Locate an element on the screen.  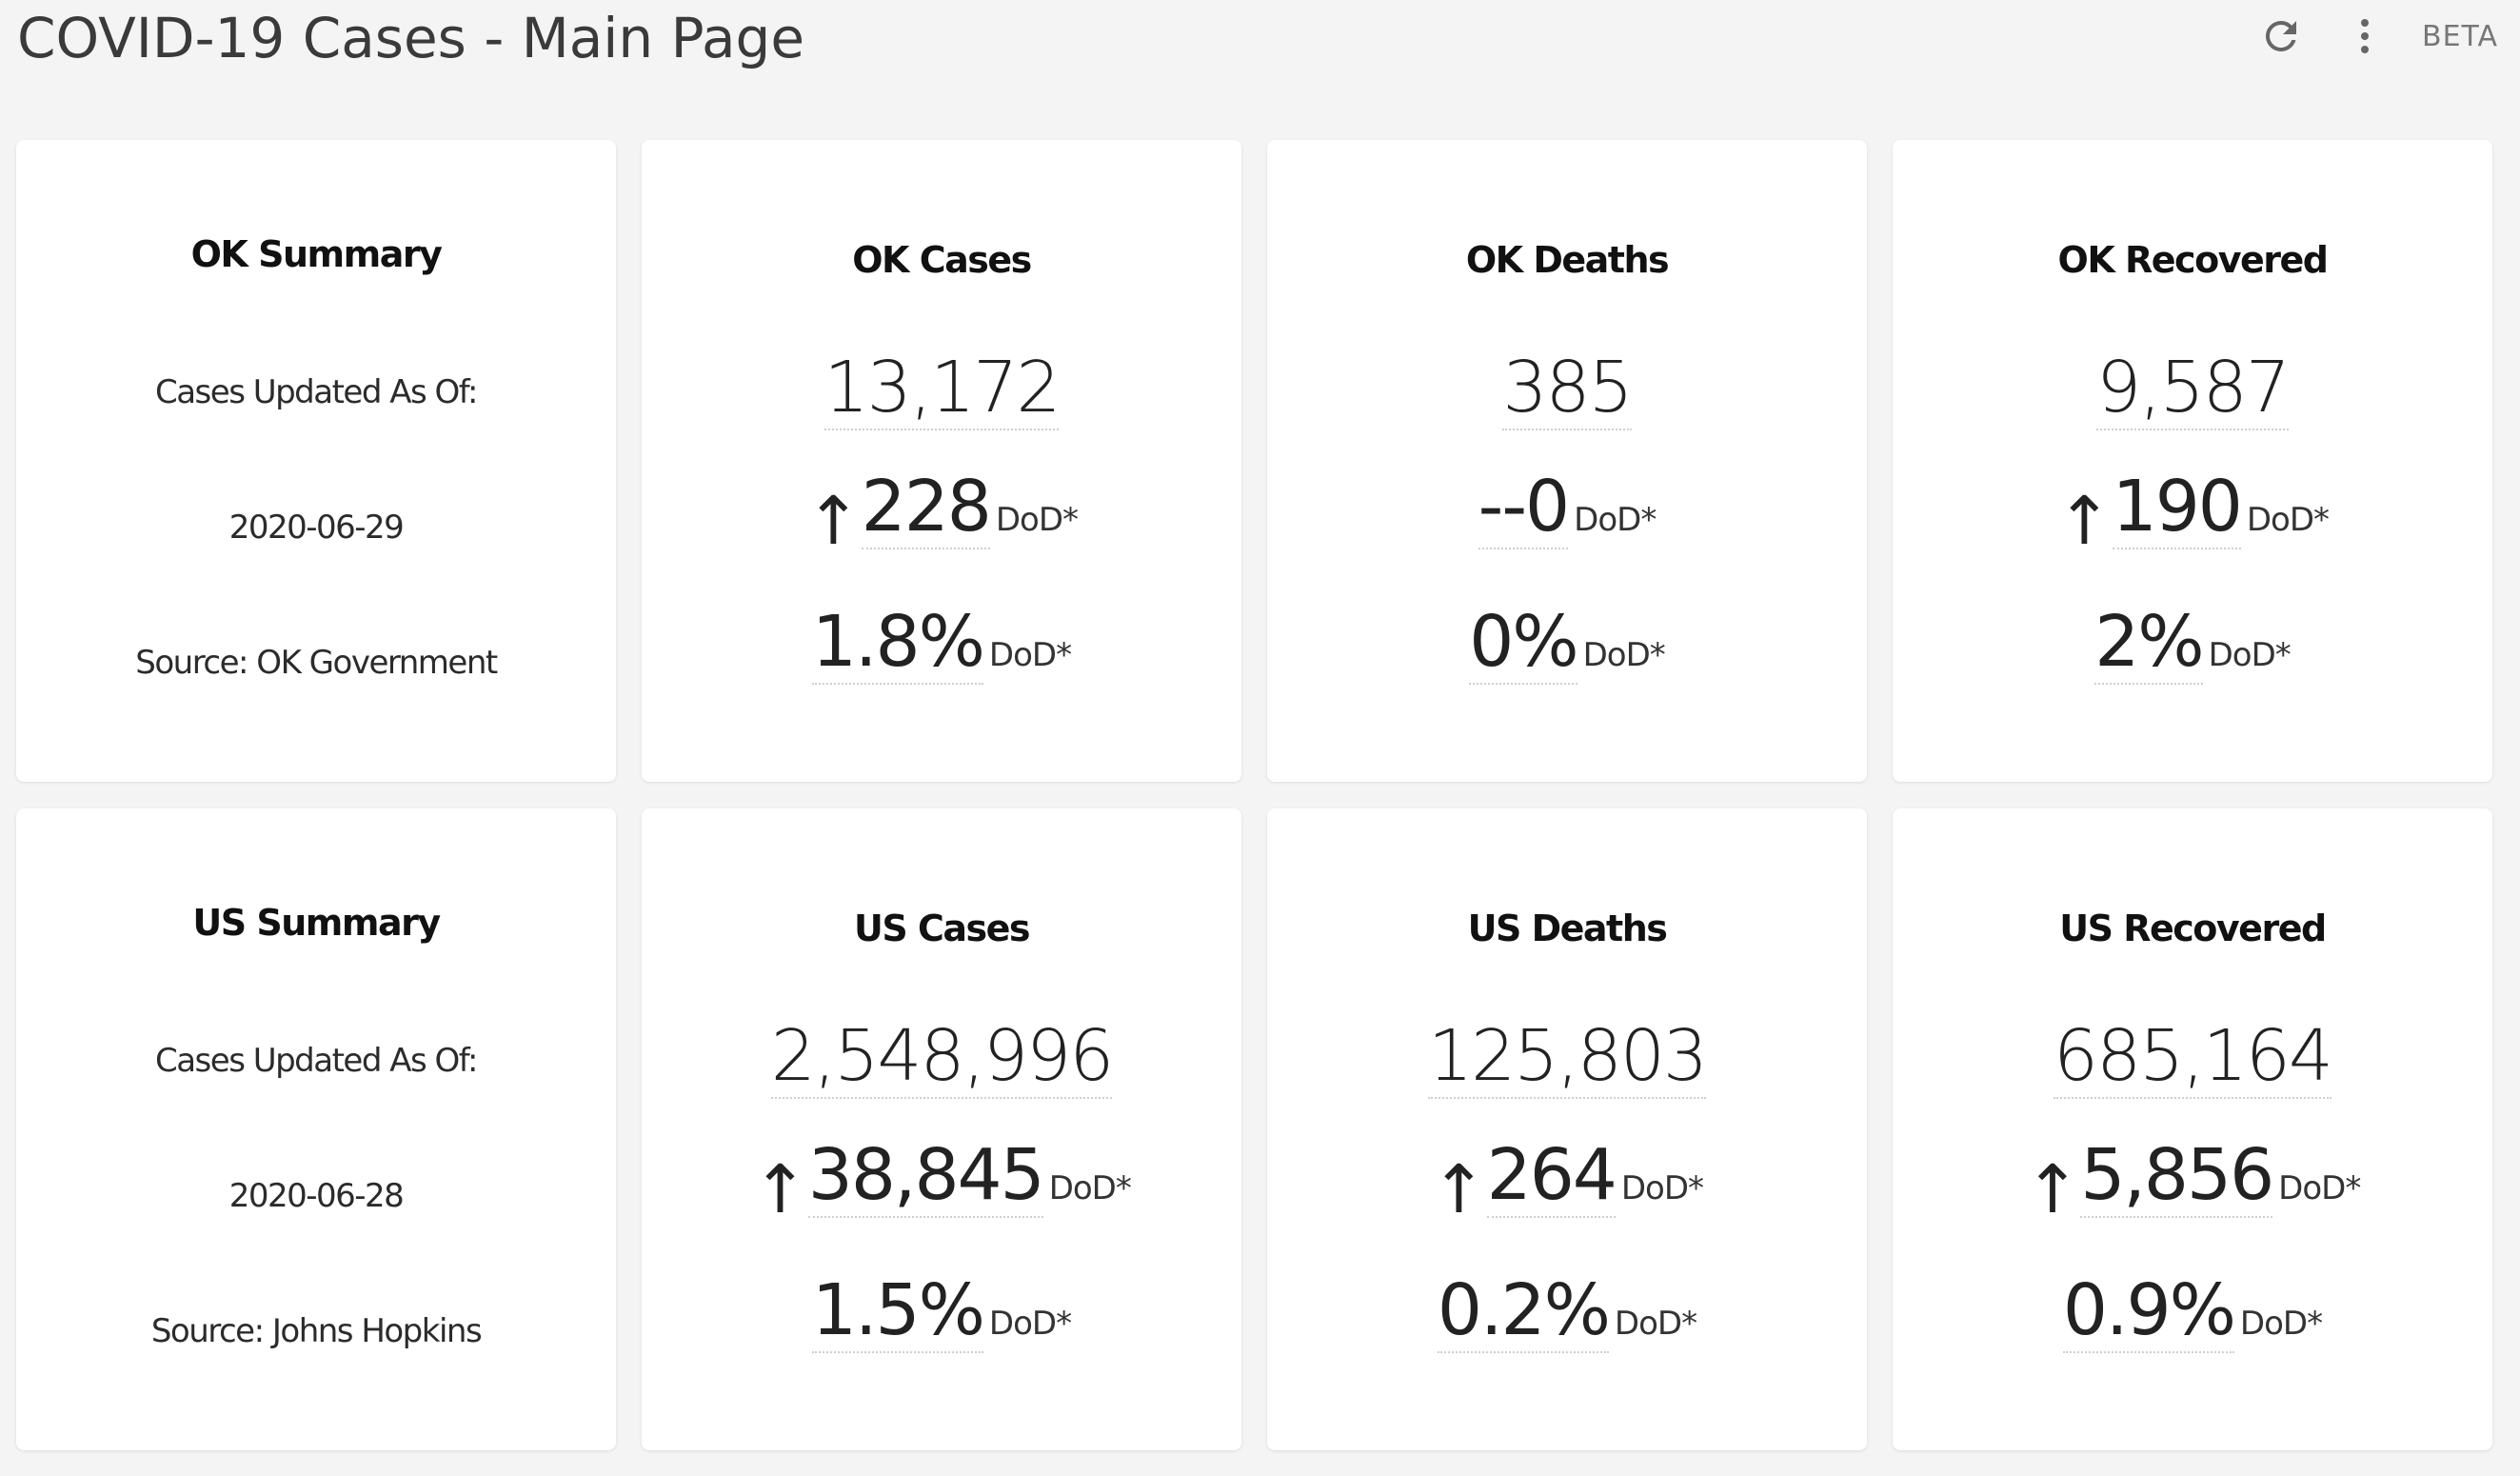
total-value-text: 685,164 is located at coordinates (2193, 1057).